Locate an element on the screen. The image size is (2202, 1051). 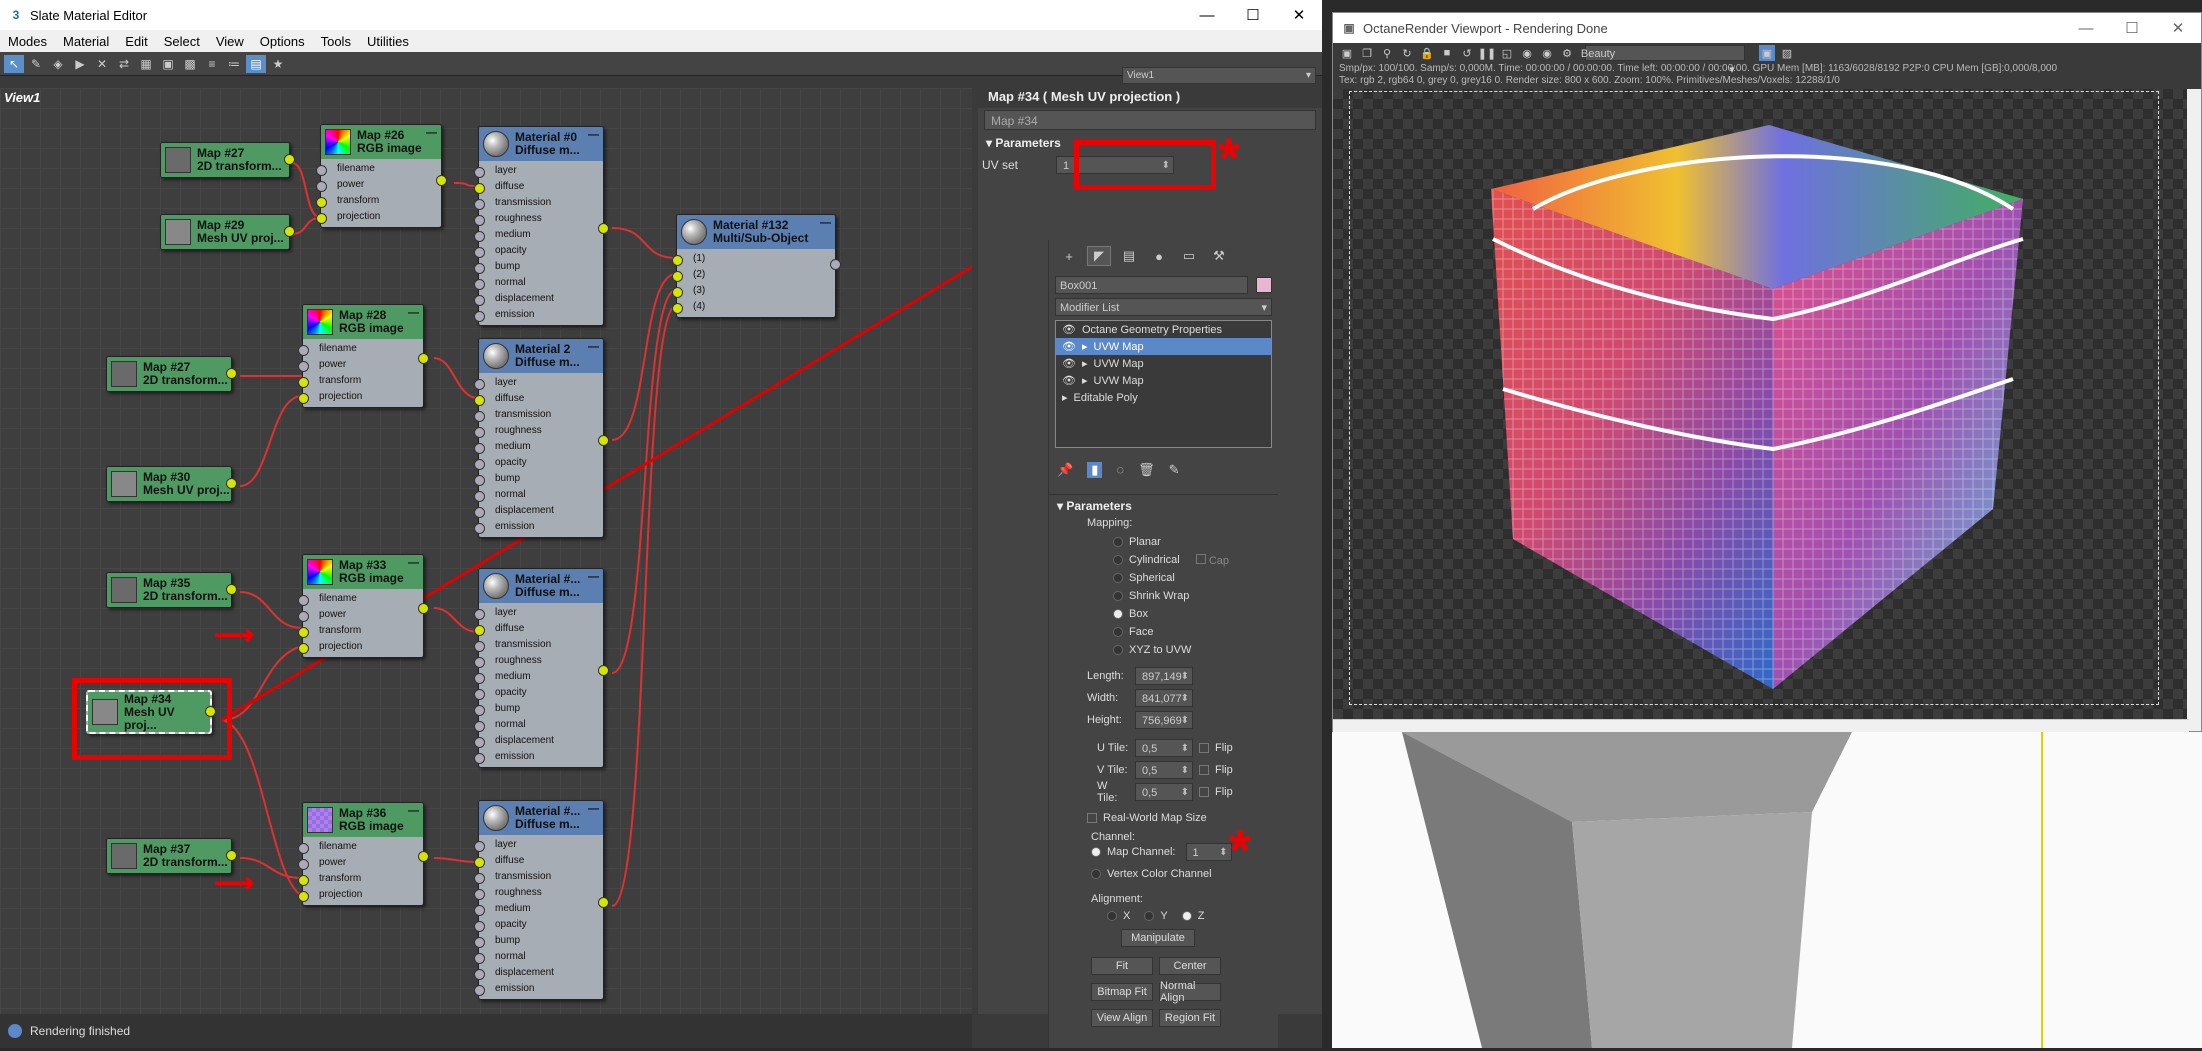
stop-icon: ■ is located at coordinates (1447, 53).